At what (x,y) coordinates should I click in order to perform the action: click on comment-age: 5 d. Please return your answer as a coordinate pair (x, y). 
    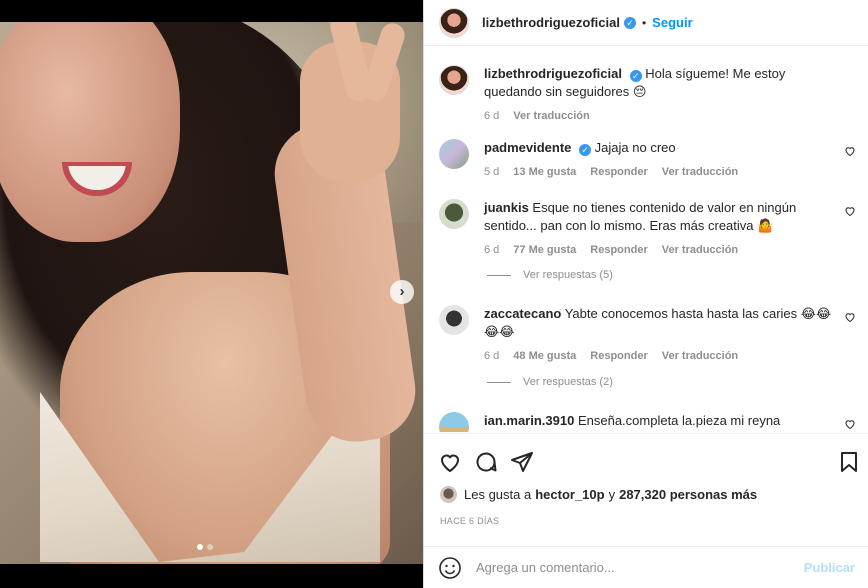
    Looking at the image, I should click on (492, 172).